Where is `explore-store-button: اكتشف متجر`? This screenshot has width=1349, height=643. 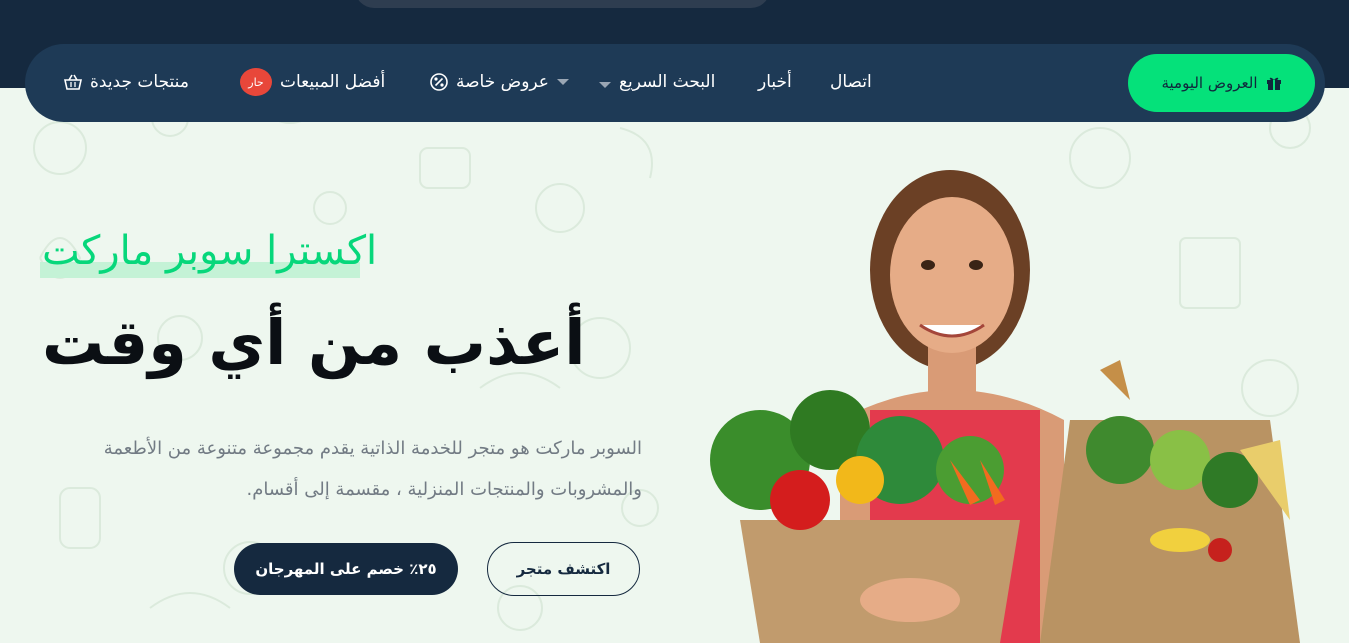 explore-store-button: اكتشف متجر is located at coordinates (563, 569).